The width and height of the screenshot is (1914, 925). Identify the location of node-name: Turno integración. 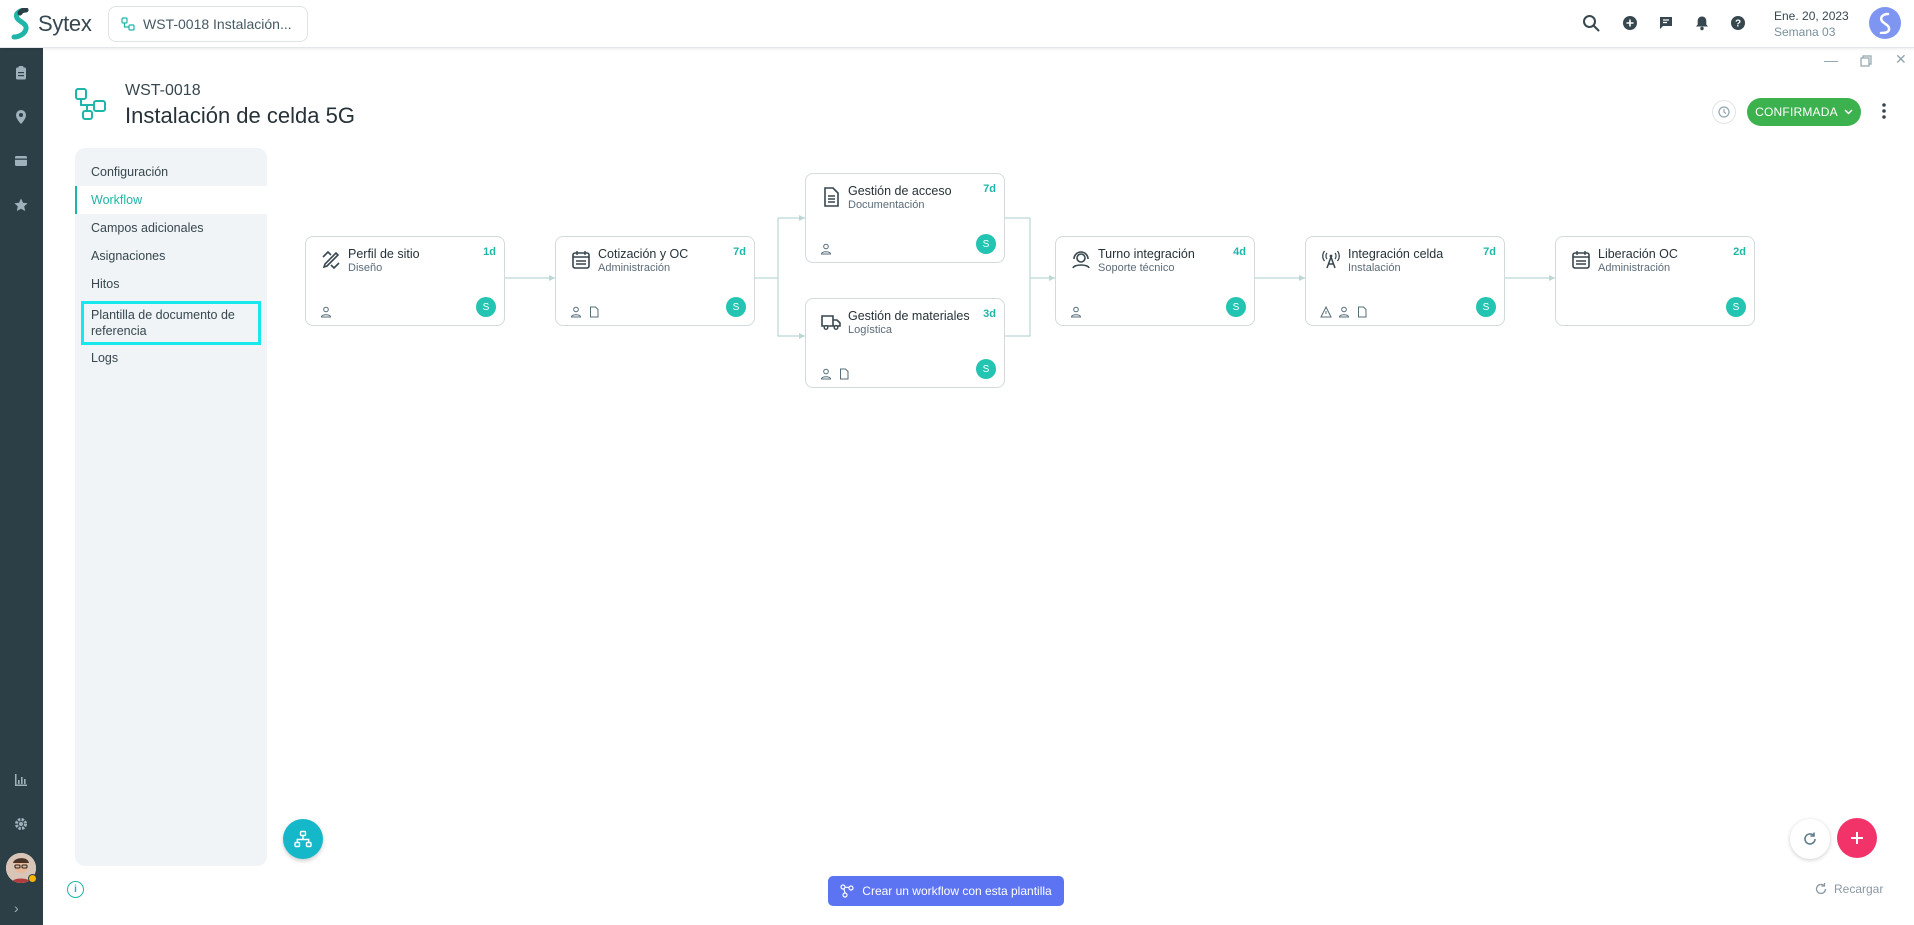
(1146, 254).